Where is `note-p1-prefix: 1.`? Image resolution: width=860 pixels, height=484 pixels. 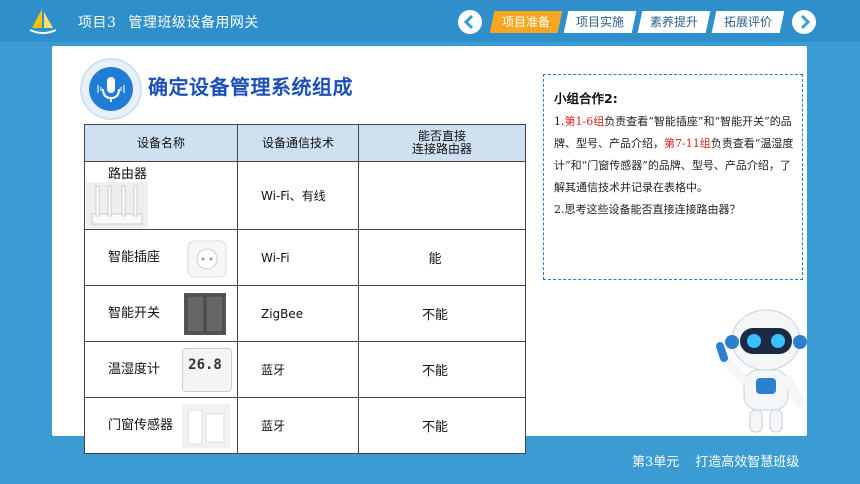 note-p1-prefix: 1. is located at coordinates (559, 121).